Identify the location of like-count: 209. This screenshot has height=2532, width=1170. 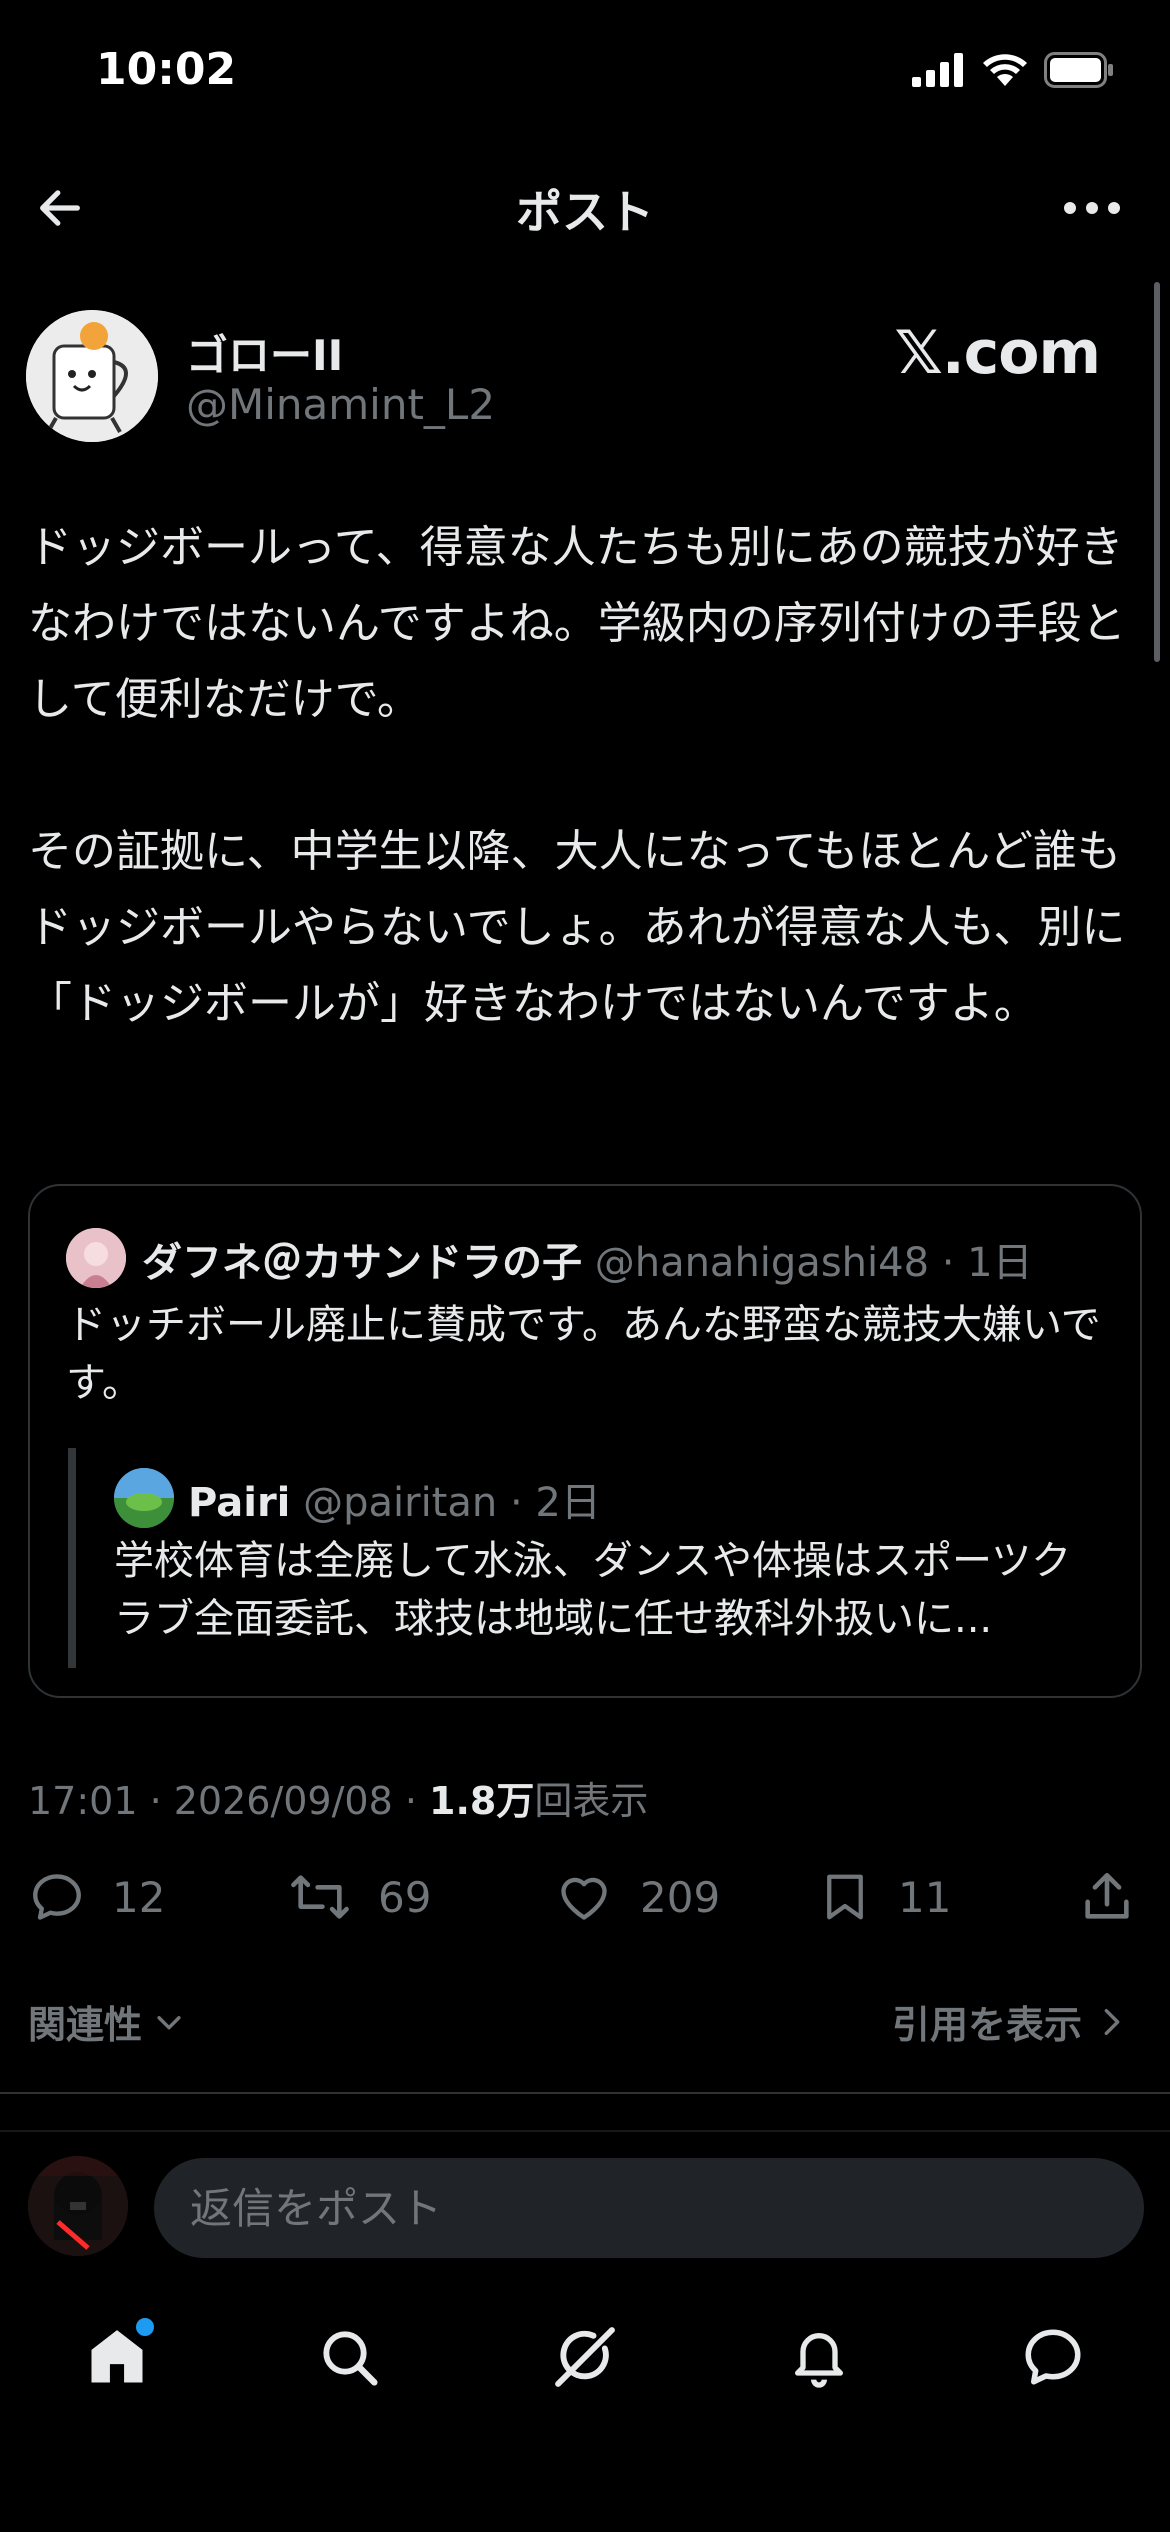
(680, 1897).